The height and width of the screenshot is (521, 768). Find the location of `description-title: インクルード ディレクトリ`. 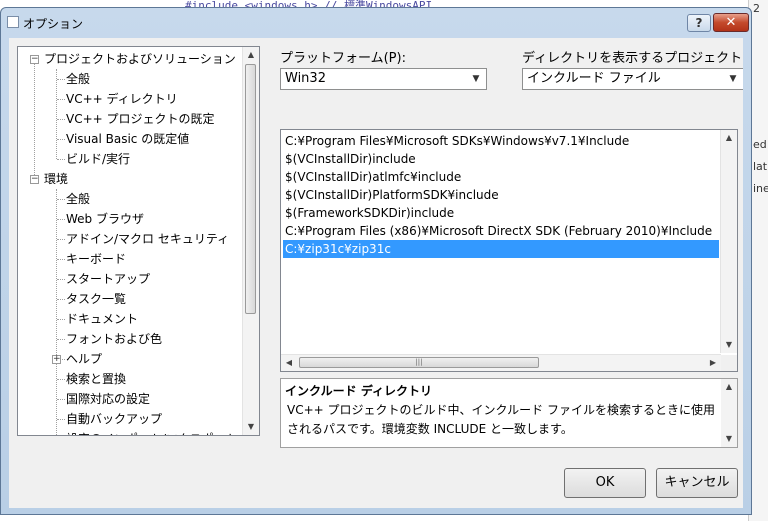

description-title: インクルード ディレクトリ is located at coordinates (358, 391).